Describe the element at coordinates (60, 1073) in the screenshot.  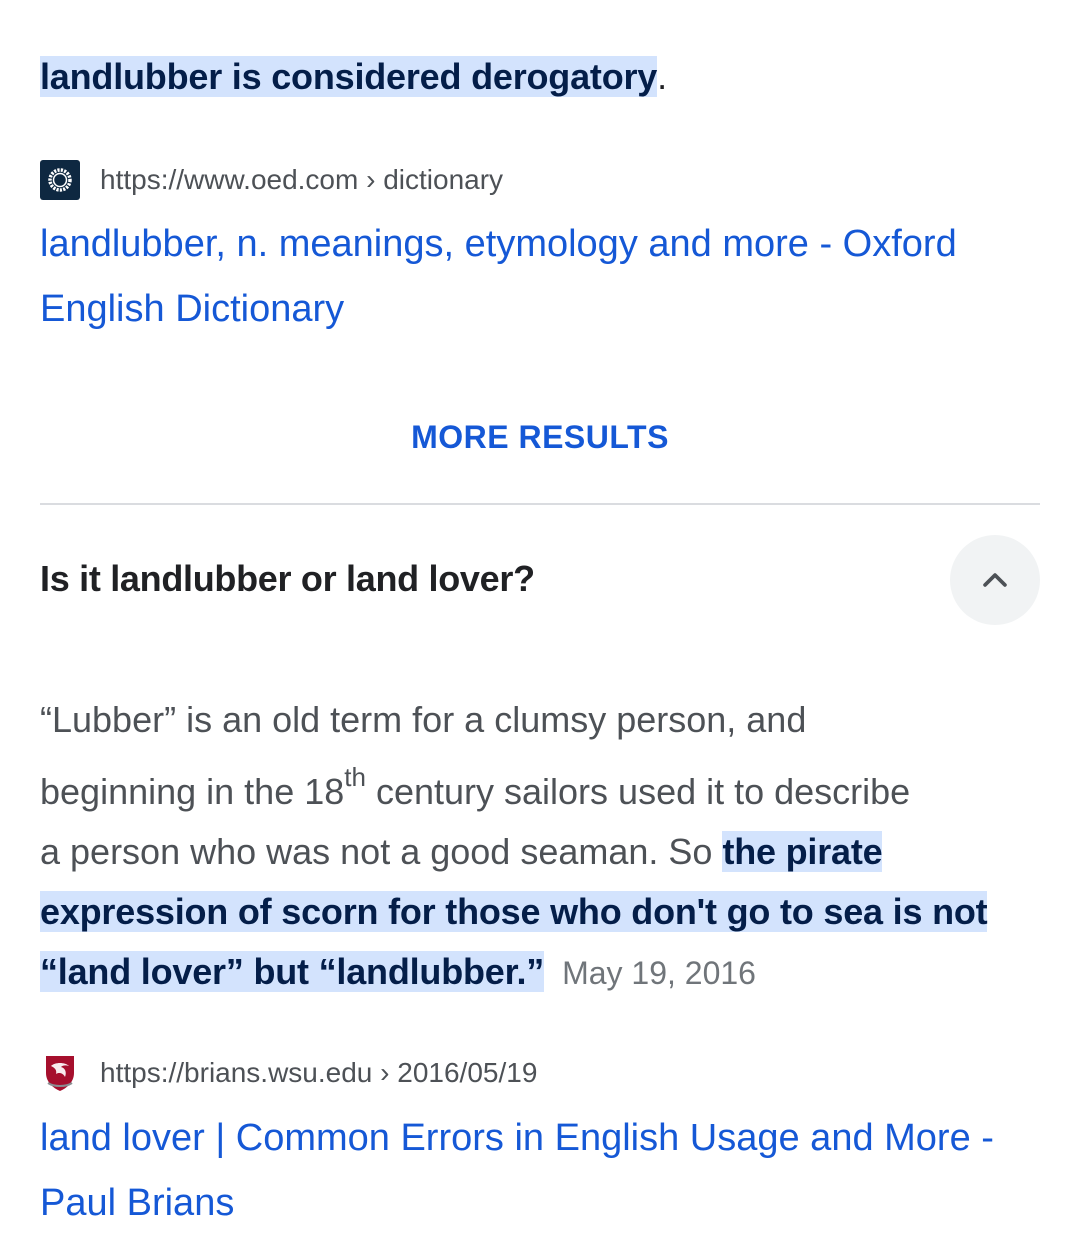
I see `wsu-favicon-icon` at that location.